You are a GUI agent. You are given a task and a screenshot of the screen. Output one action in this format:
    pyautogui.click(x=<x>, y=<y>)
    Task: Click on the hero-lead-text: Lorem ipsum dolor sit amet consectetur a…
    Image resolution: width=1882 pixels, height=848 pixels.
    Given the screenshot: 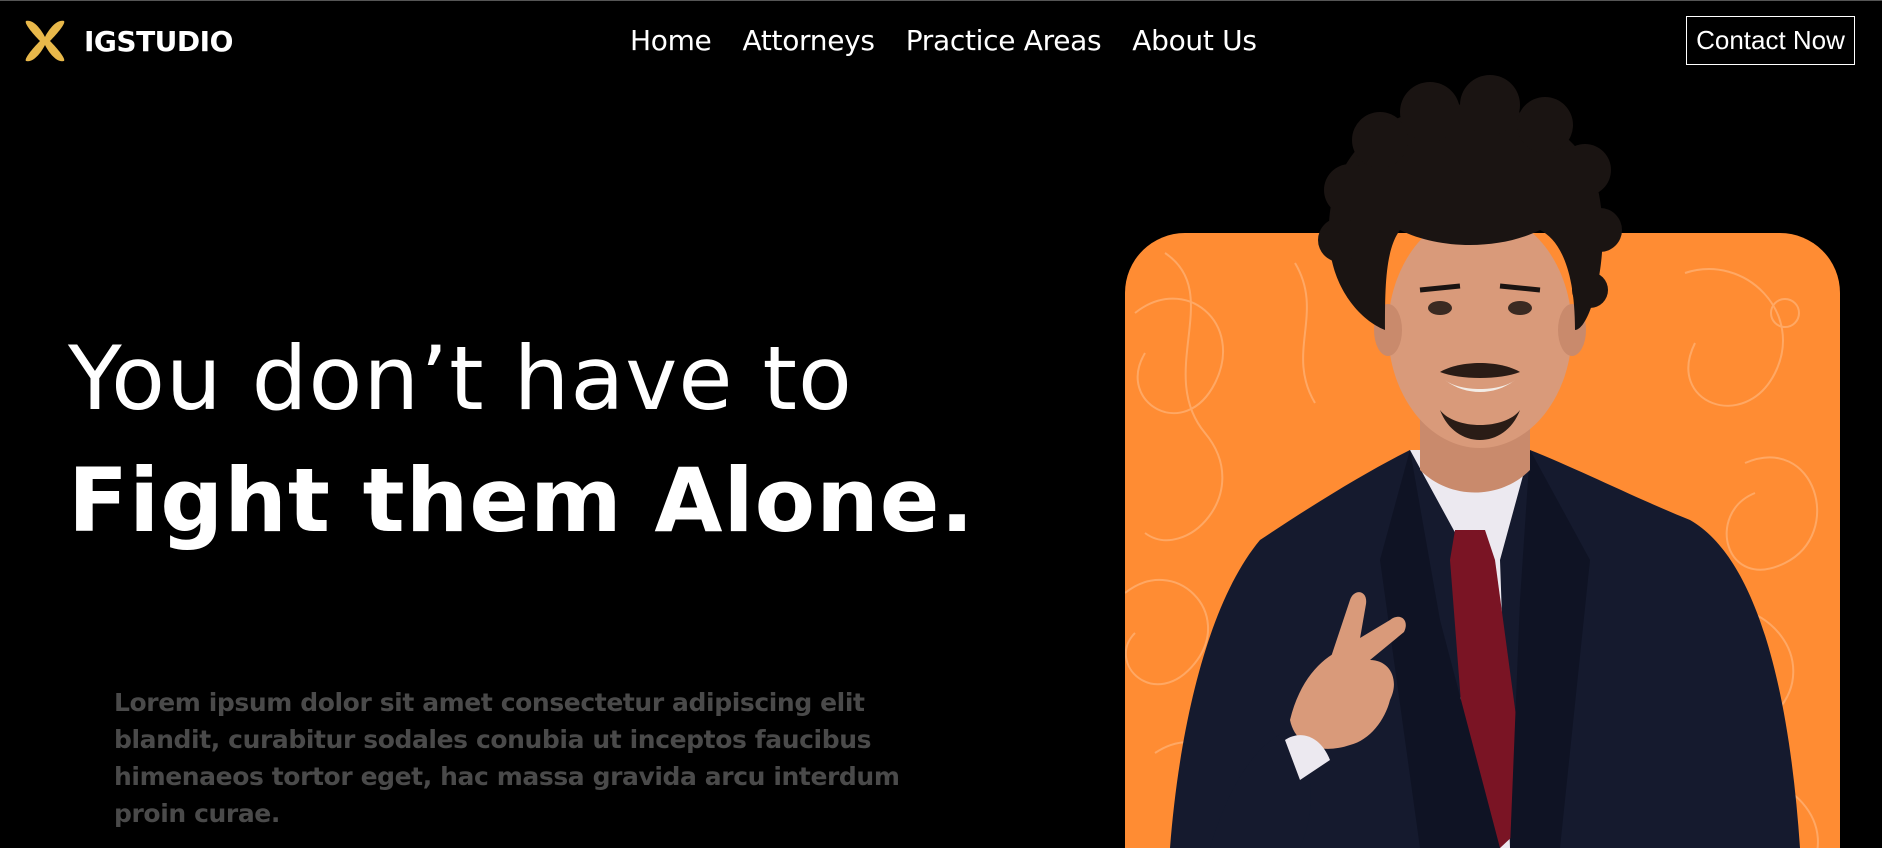 What is the action you would take?
    pyautogui.click(x=507, y=758)
    